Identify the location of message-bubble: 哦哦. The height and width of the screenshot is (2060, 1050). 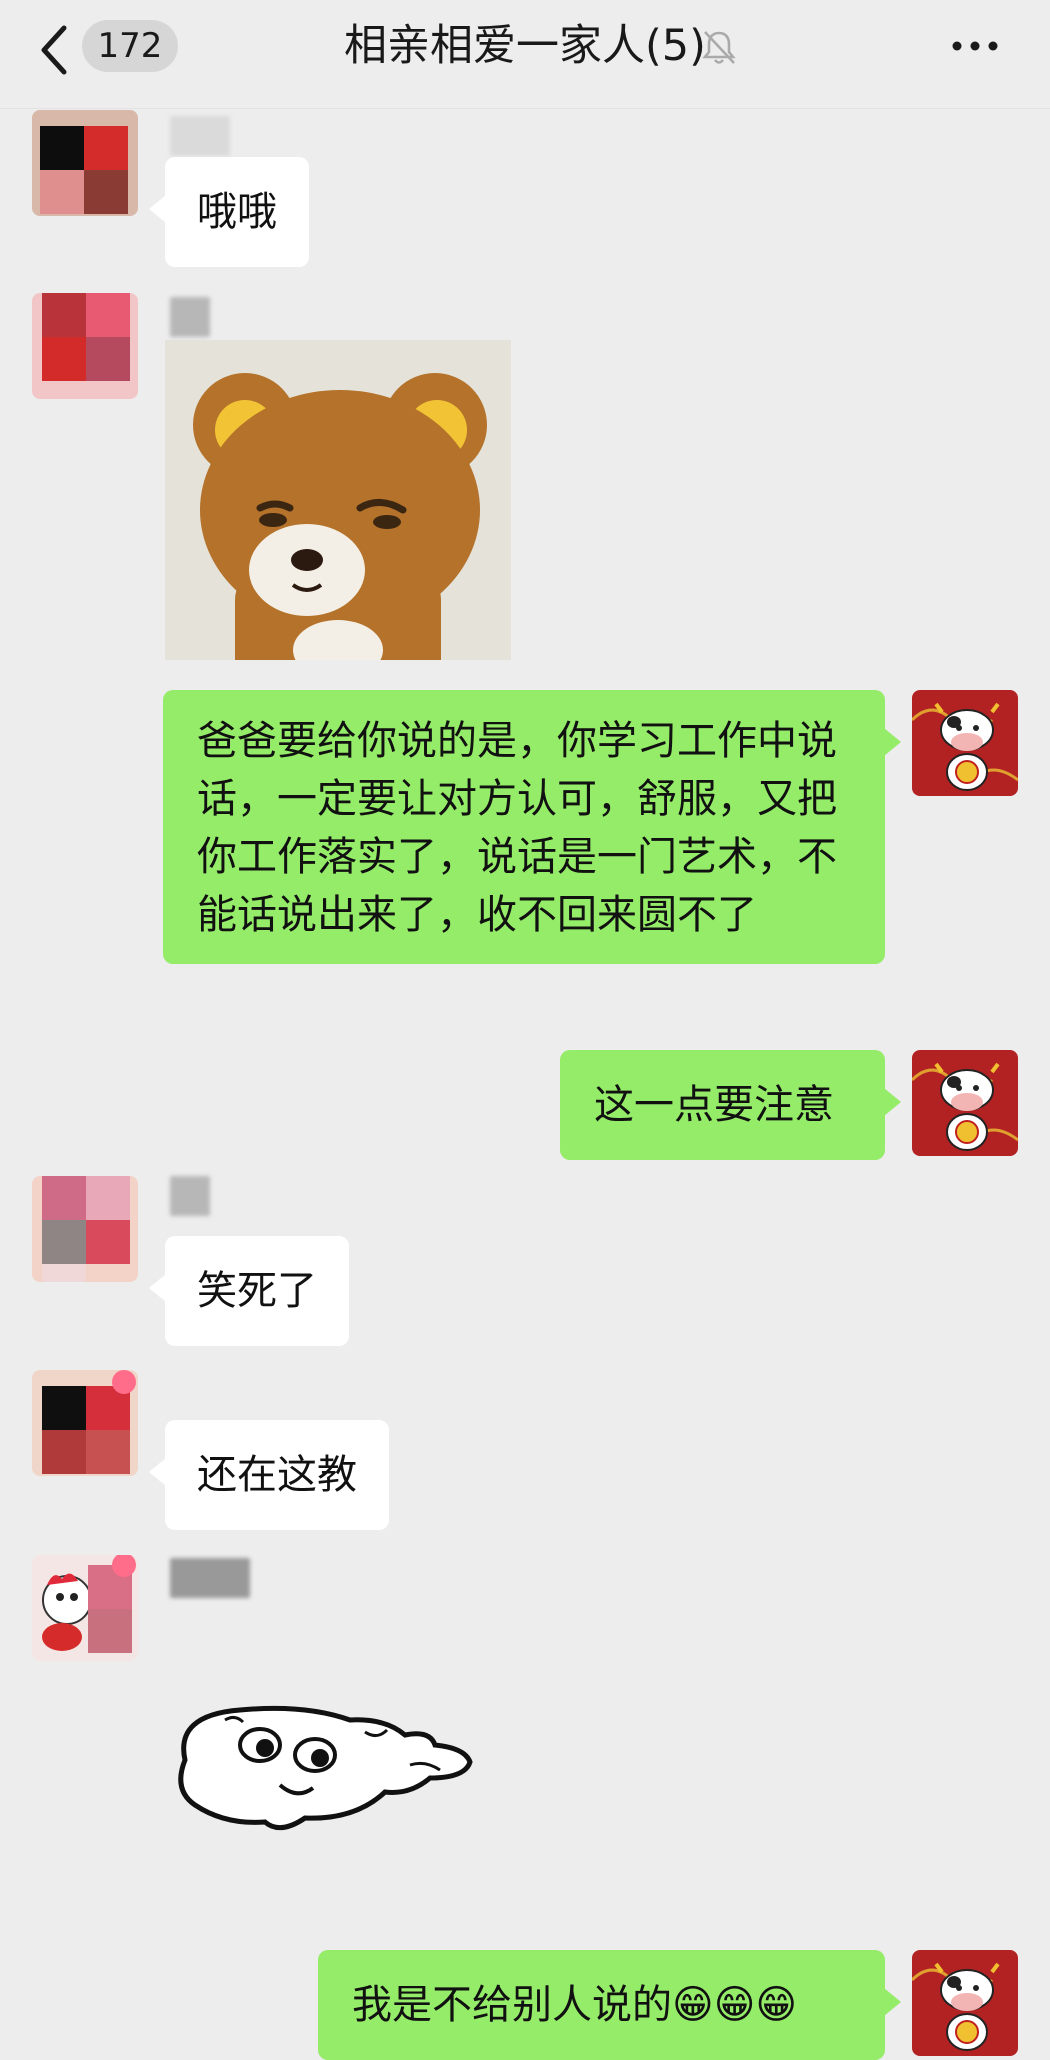
(229, 212).